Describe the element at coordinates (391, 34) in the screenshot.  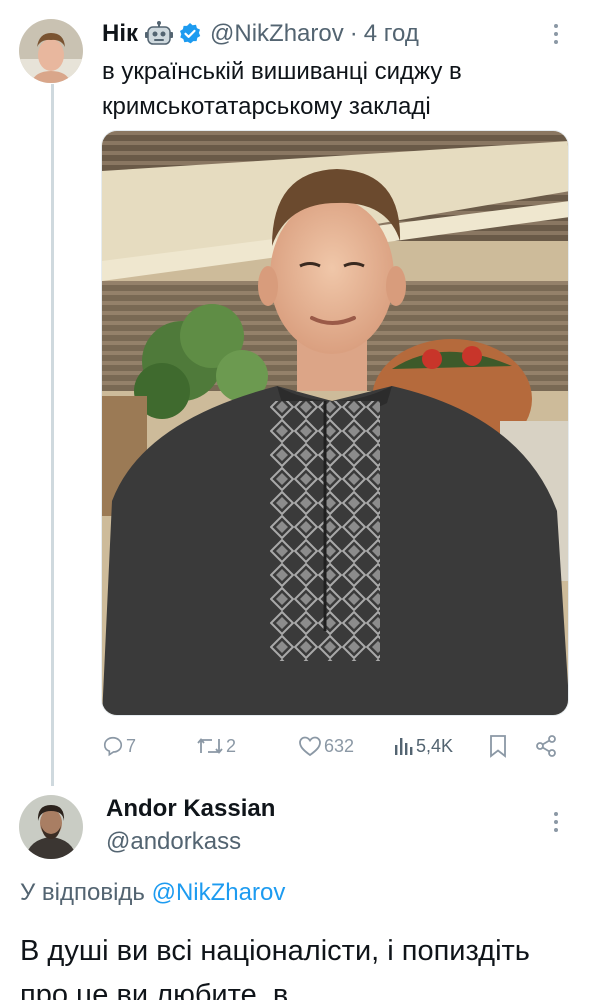
I see `tweet-timestamp: 4 год` at that location.